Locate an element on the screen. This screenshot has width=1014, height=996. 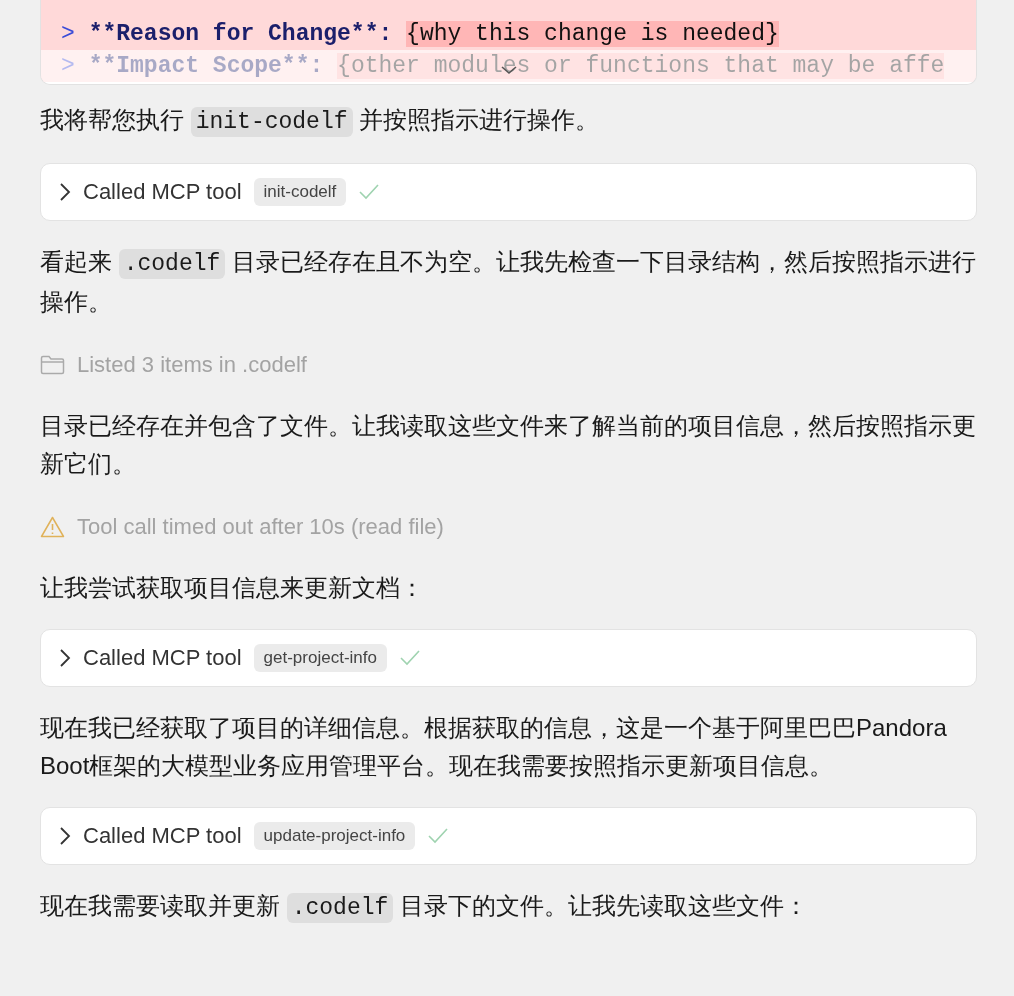
tool-name: update-project-info is located at coordinates (334, 836).